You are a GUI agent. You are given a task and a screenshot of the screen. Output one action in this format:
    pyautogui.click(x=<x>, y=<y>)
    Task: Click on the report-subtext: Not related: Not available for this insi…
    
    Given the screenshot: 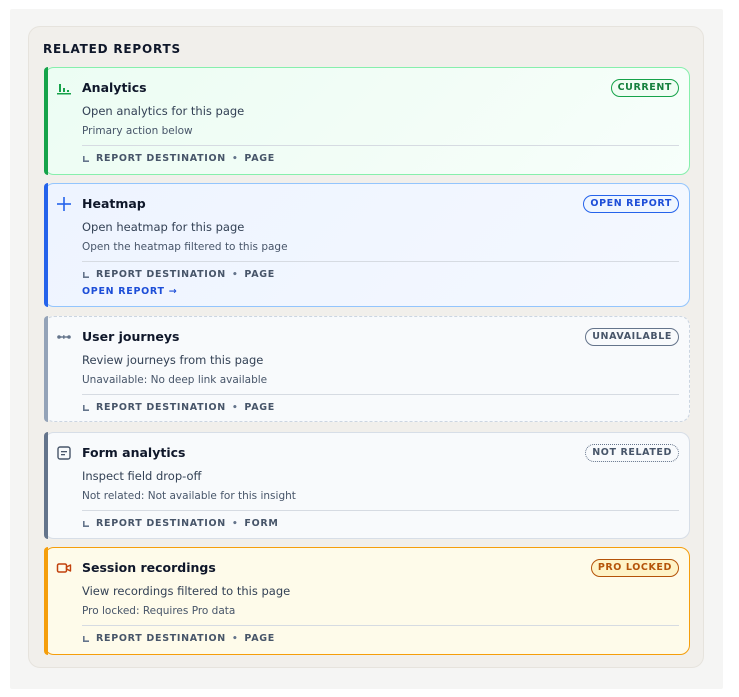 What is the action you would take?
    pyautogui.click(x=189, y=496)
    